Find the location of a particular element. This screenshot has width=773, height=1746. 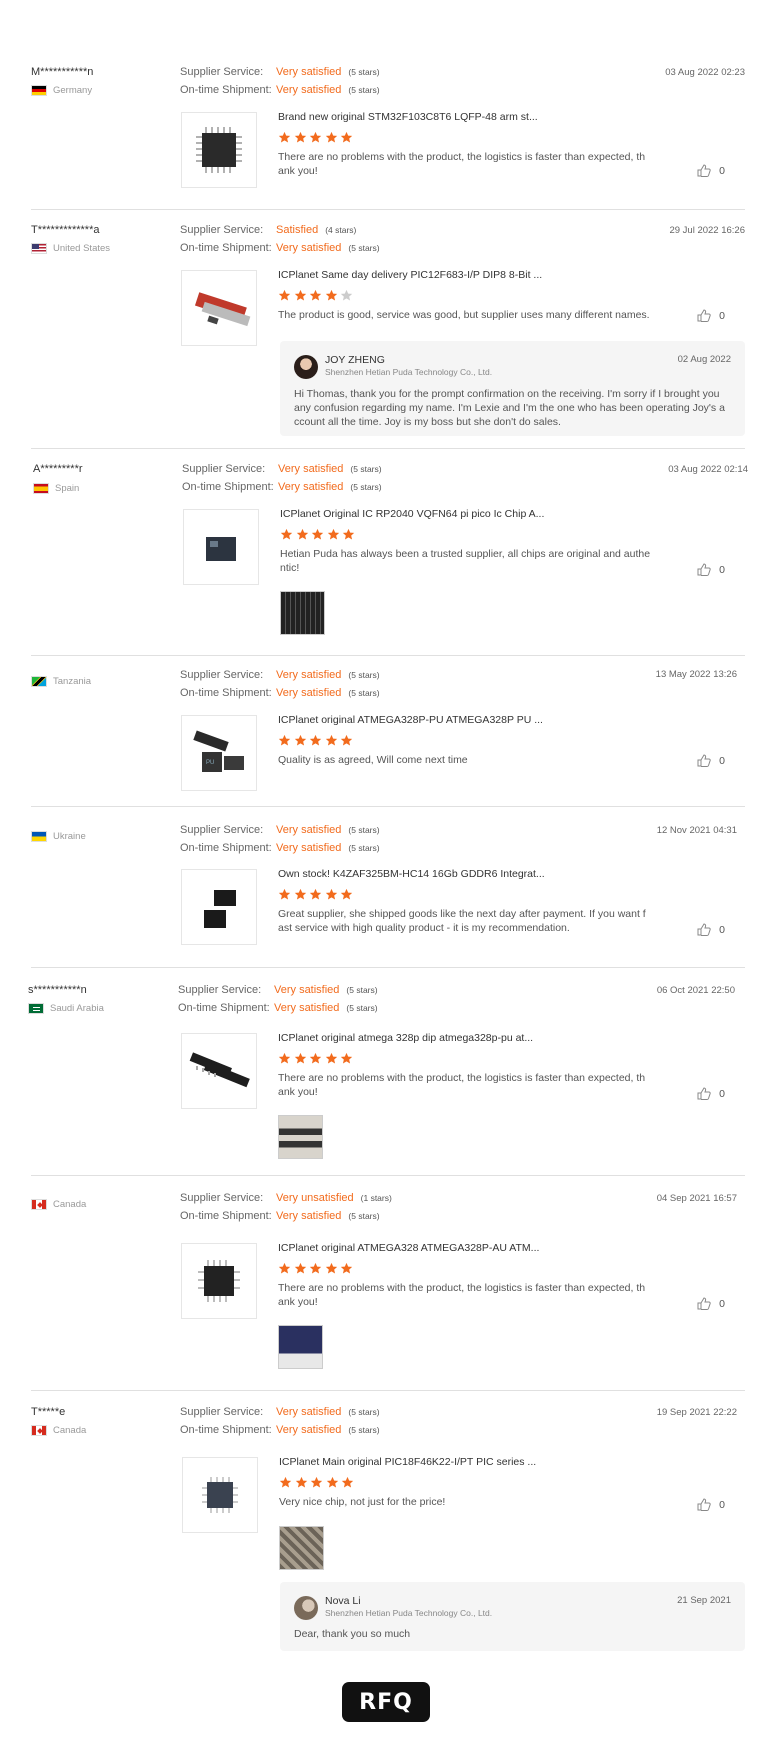

reply-date: 02 Aug 2022 is located at coordinates (704, 359).